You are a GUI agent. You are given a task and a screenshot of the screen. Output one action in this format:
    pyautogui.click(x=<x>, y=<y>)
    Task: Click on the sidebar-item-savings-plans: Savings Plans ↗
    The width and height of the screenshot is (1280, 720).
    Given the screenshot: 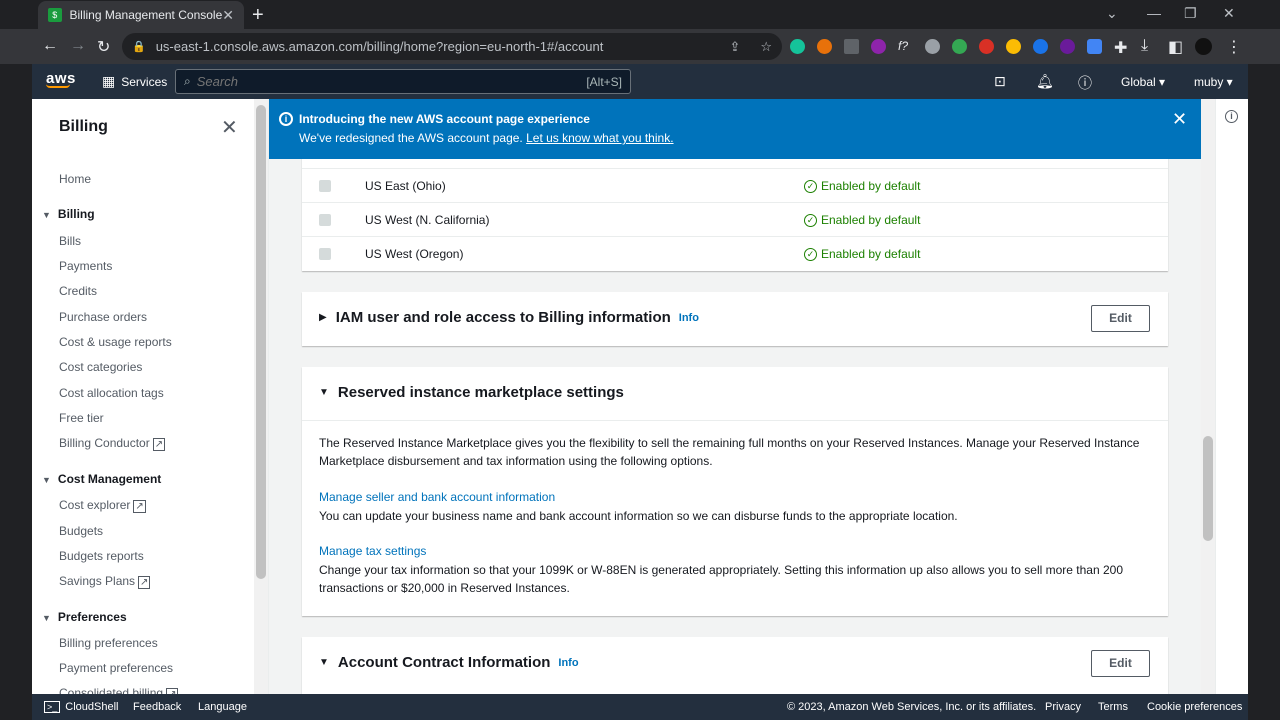 What is the action you would take?
    pyautogui.click(x=105, y=581)
    